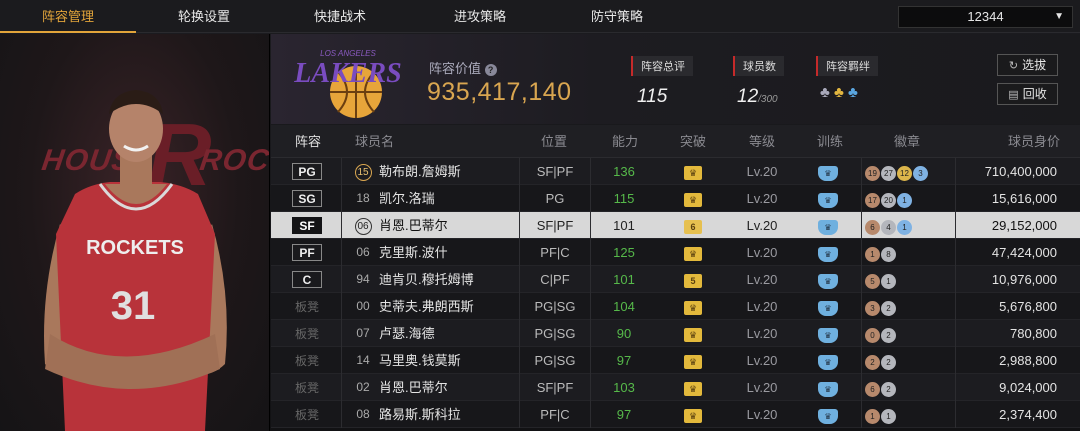  Describe the element at coordinates (849, 92) in the screenshot. I see `bond-icons: ♣ ♣ ♣` at that location.